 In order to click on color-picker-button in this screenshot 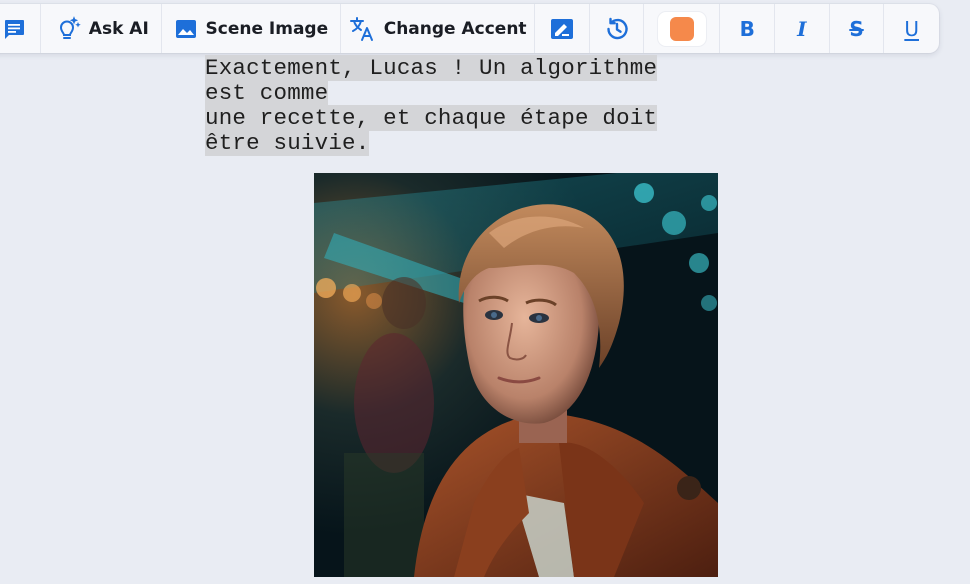, I will do `click(682, 28)`.